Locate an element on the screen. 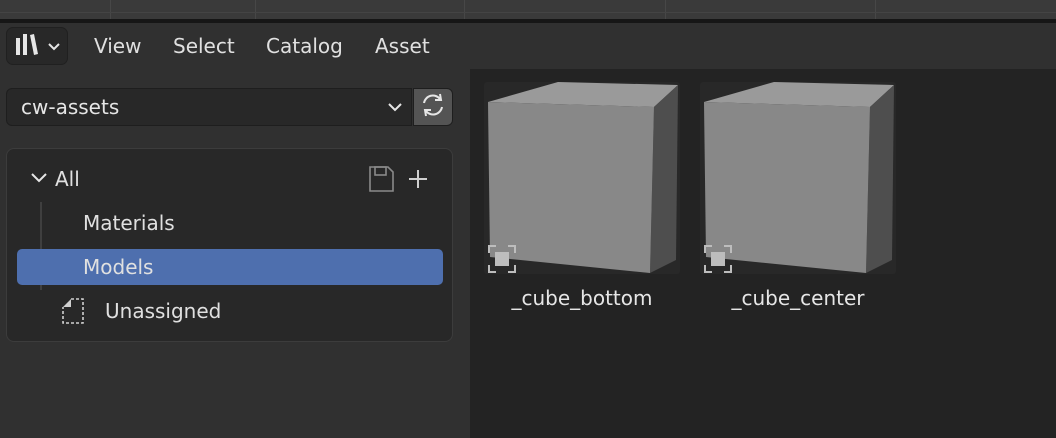 This screenshot has height=438, width=1056. catalog-item-materials: Materials is located at coordinates (129, 223).